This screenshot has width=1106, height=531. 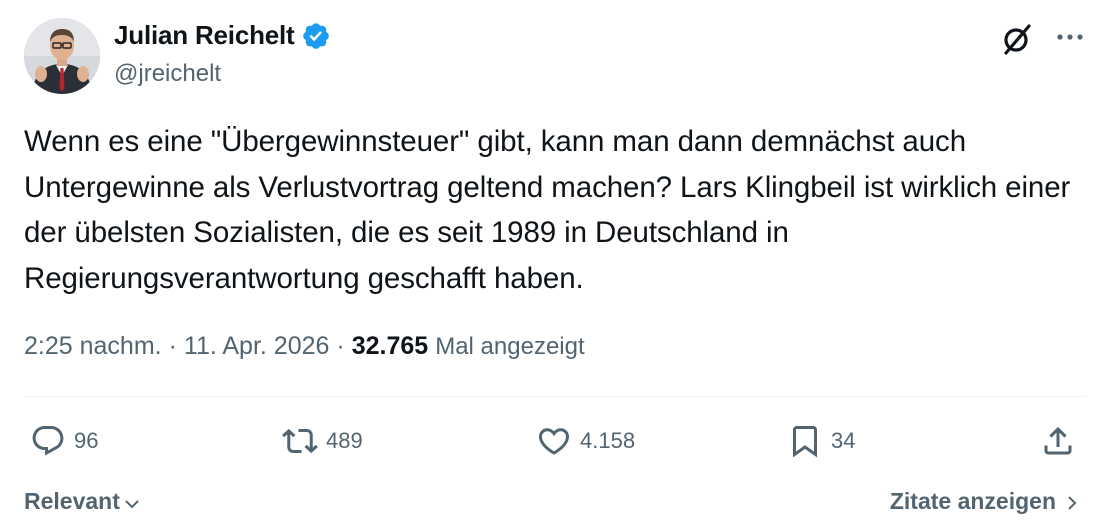 I want to click on sort-label: Relevant, so click(x=72, y=501).